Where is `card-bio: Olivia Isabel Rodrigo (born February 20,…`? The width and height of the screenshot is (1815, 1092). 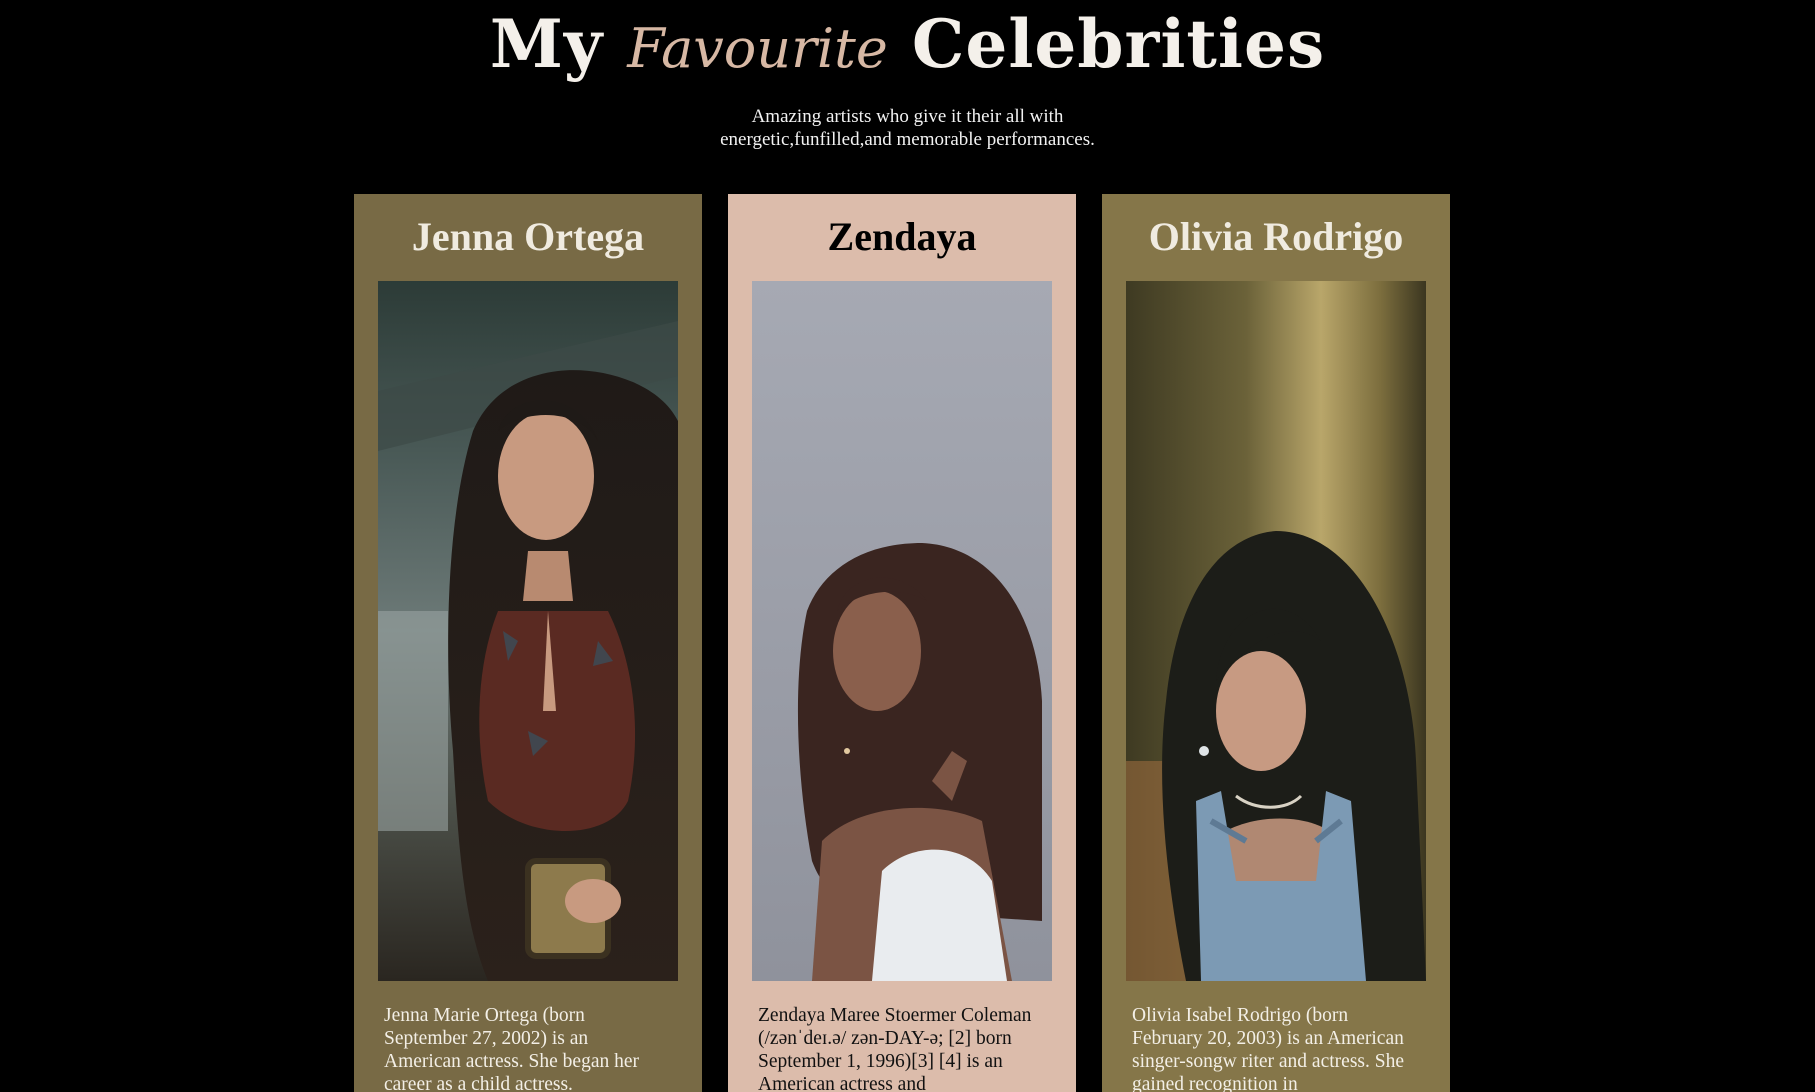
card-bio: Olivia Isabel Rodrigo (born February 20,… is located at coordinates (1268, 1048).